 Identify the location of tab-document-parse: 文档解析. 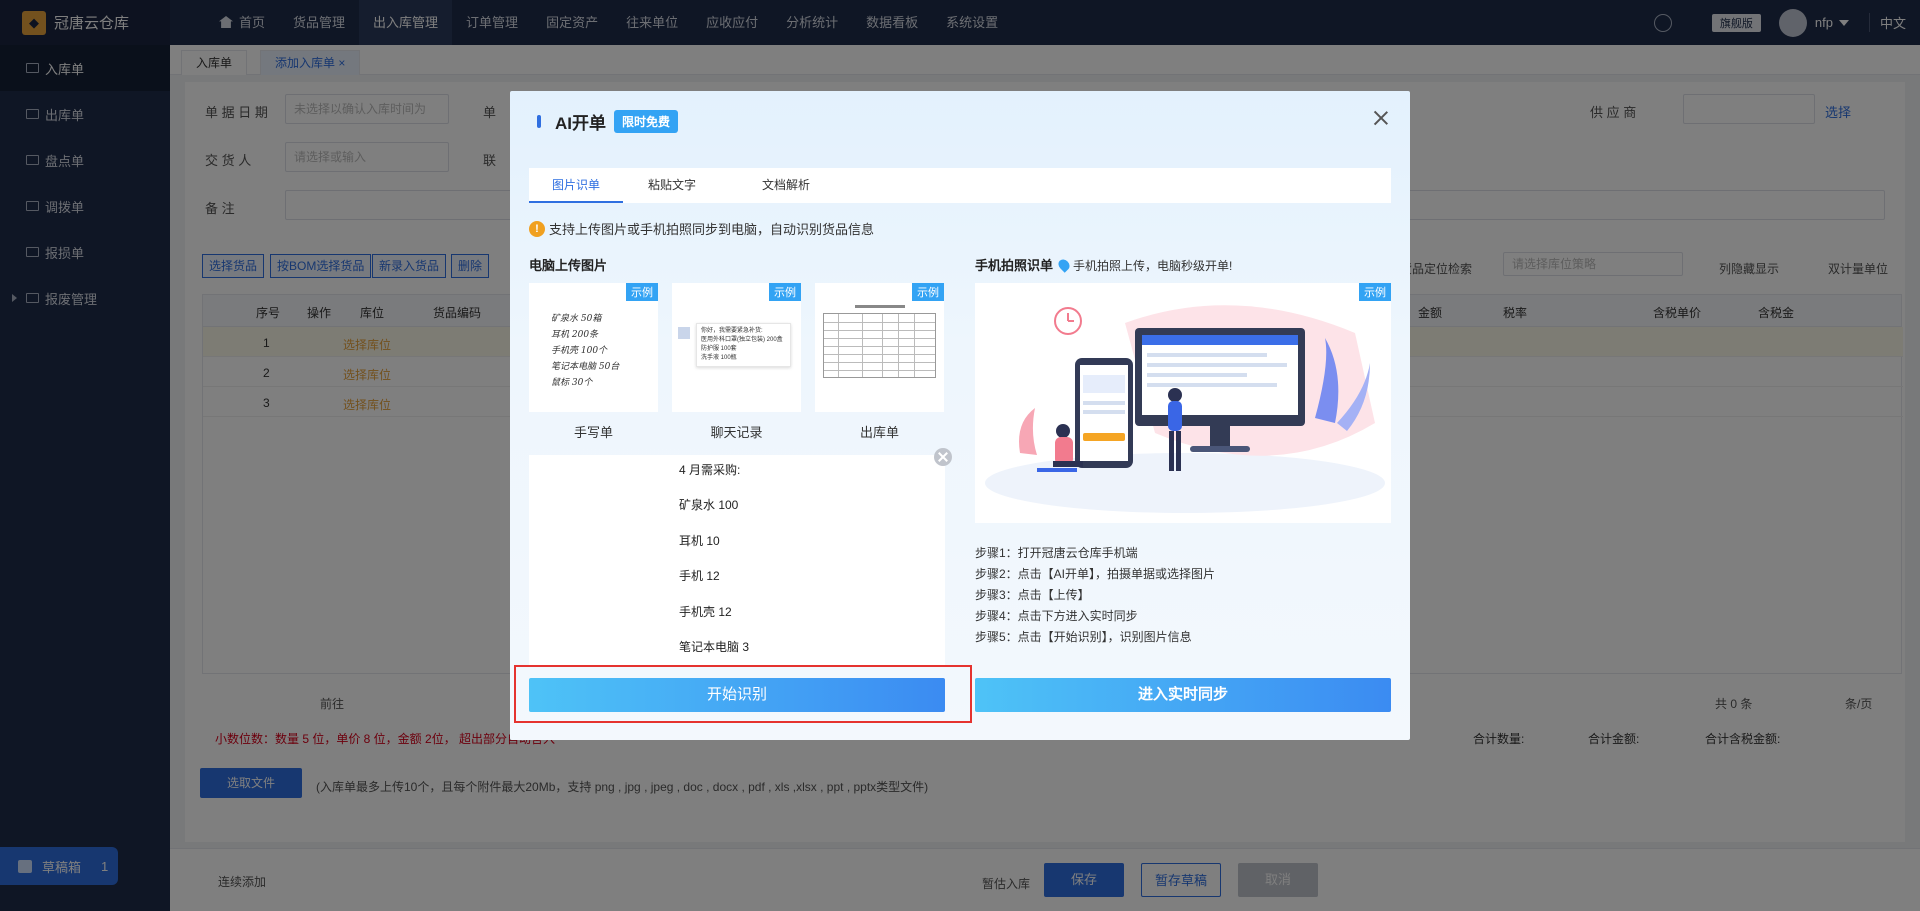
(786, 185).